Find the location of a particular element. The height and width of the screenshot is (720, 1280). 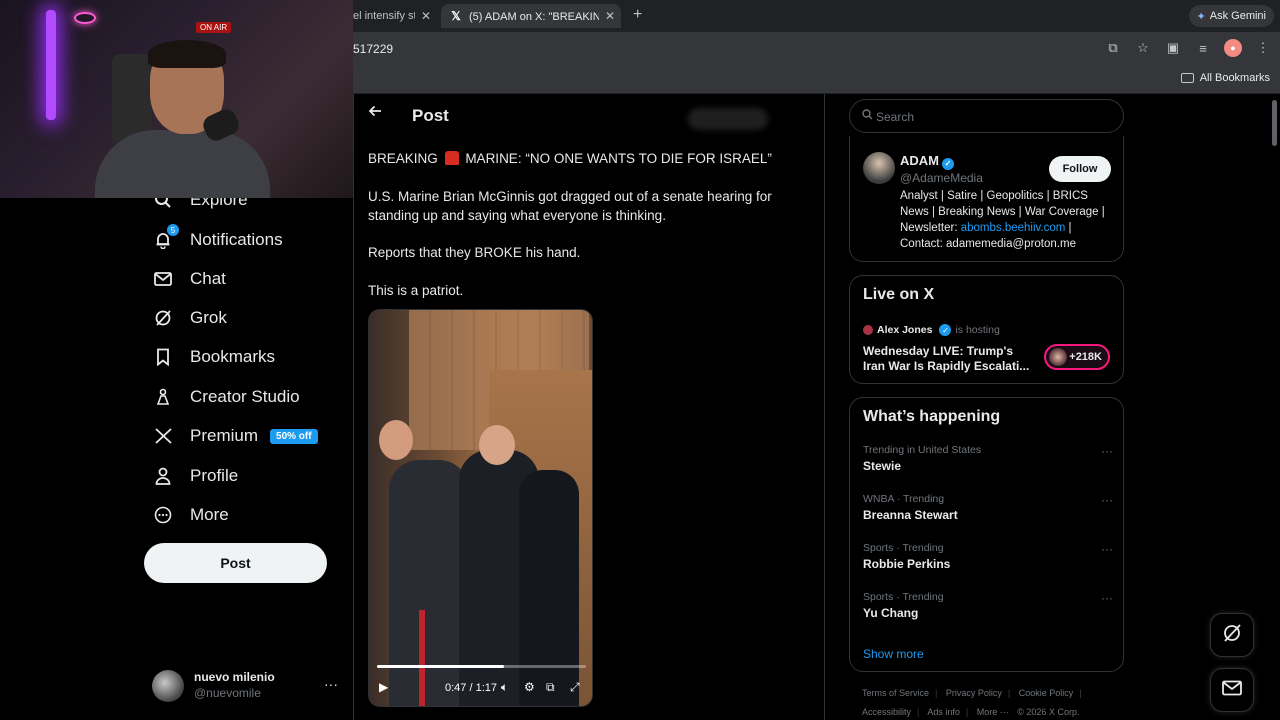

footer-link: More ··· is located at coordinates (993, 712).